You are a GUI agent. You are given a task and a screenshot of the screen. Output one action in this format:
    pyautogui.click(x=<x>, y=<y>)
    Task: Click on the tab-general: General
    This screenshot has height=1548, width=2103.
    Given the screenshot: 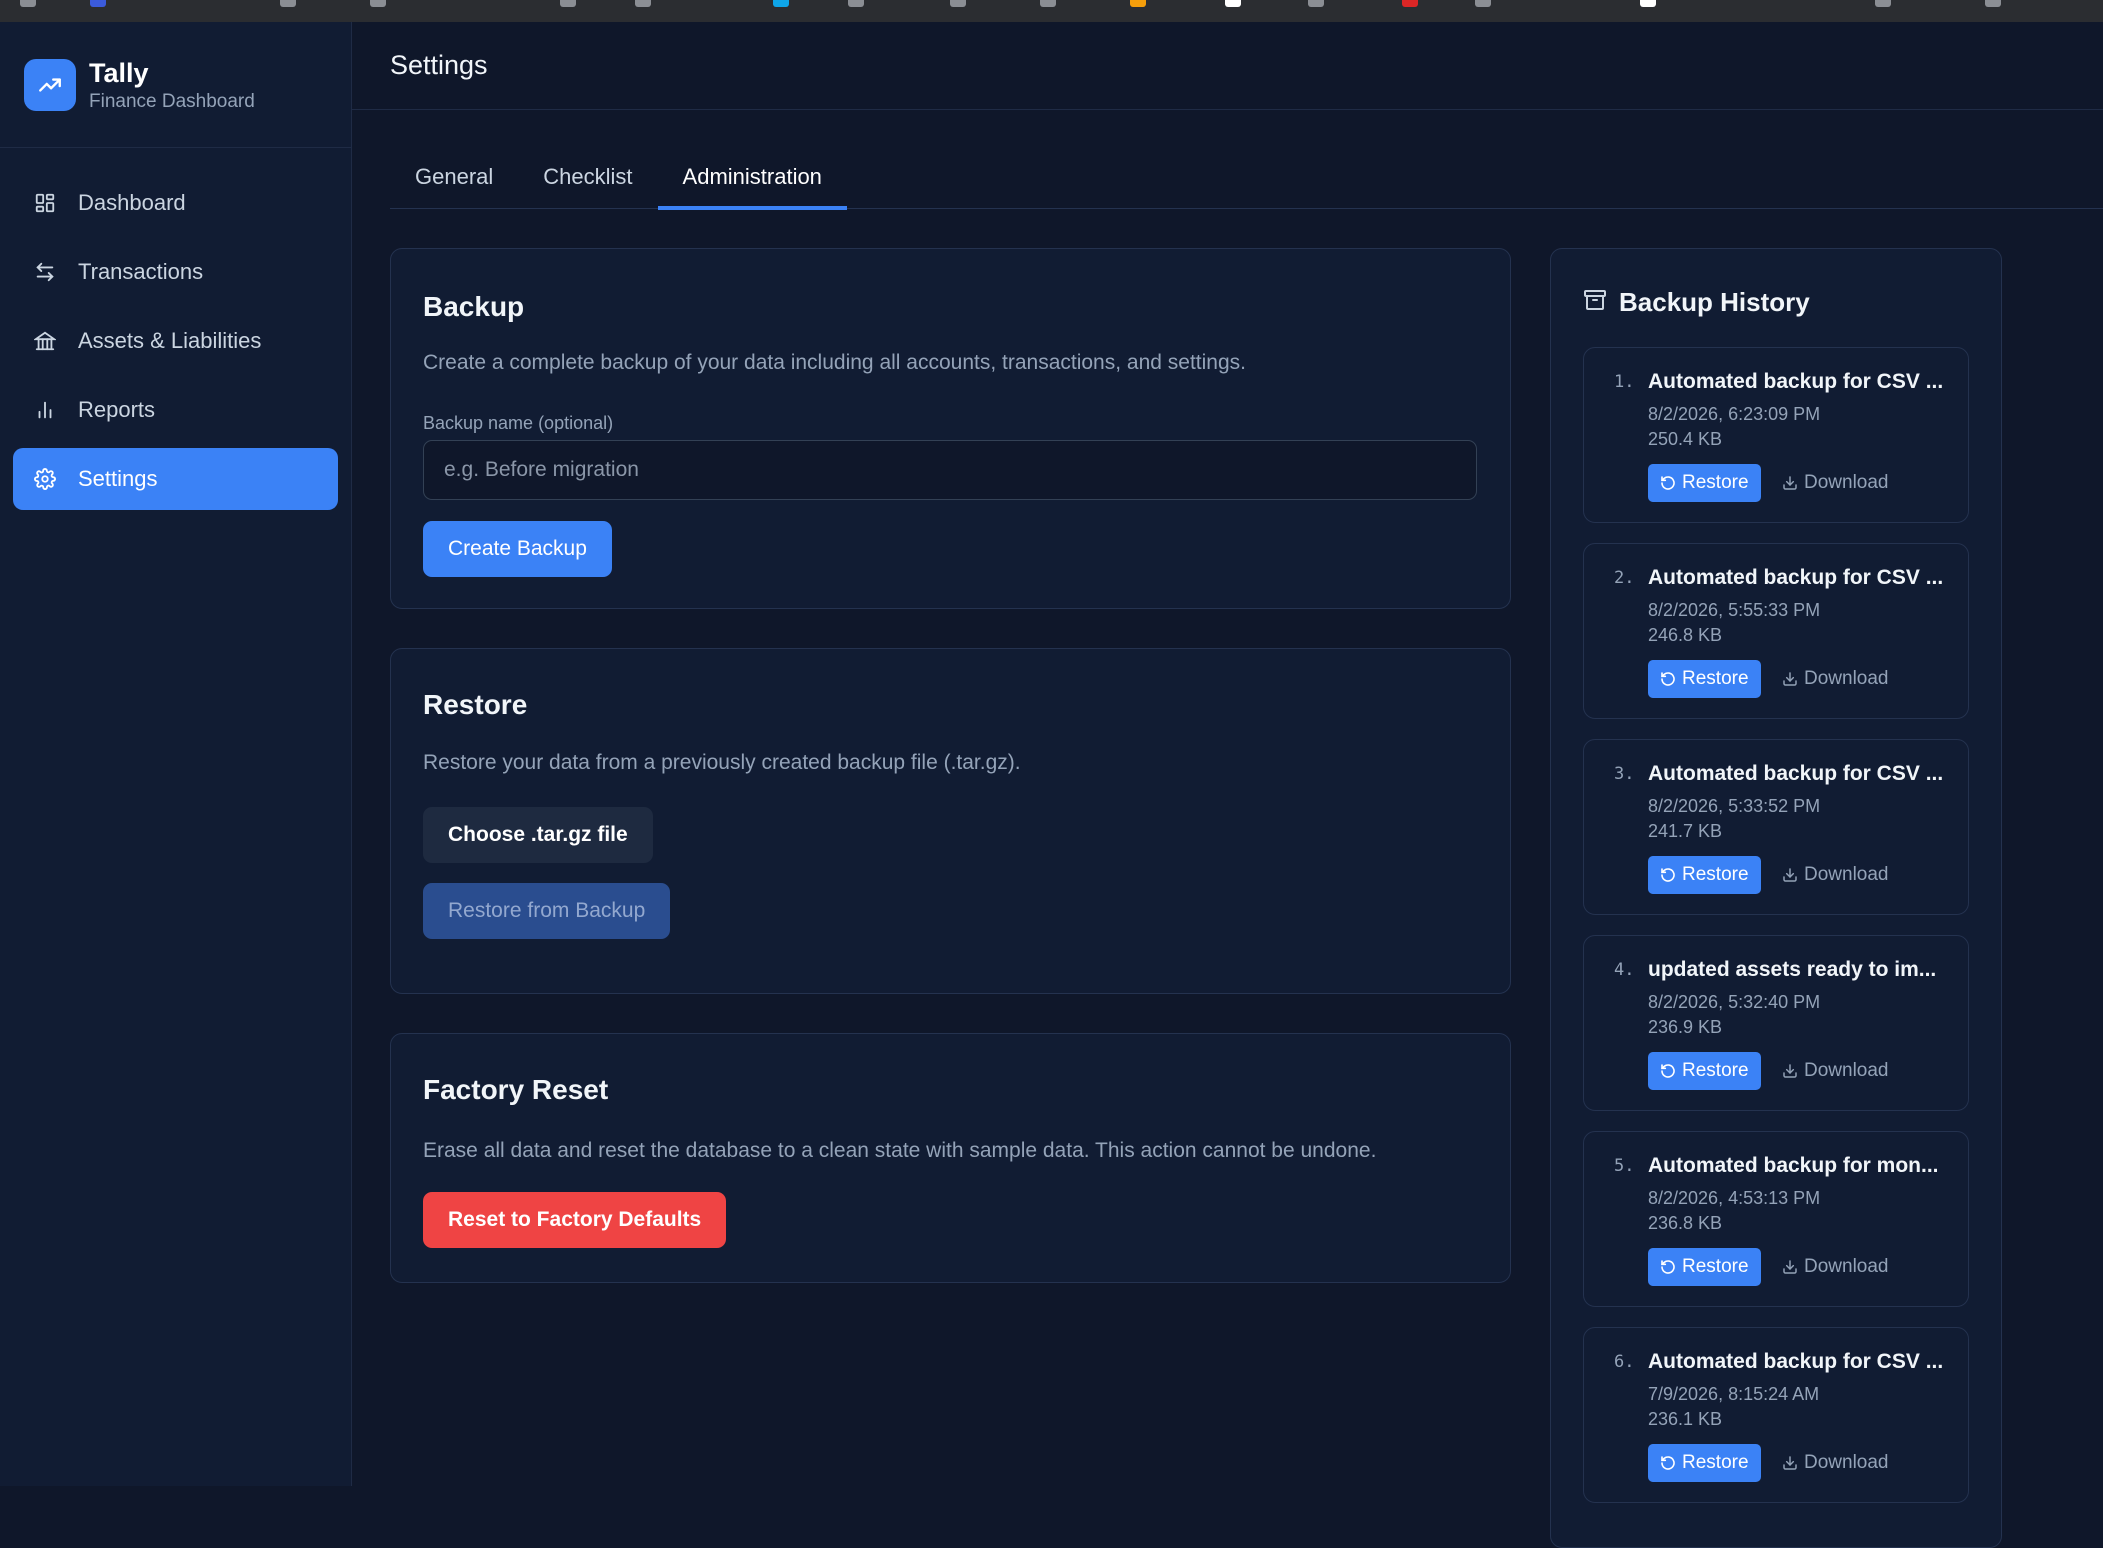 What is the action you would take?
    pyautogui.click(x=454, y=181)
    